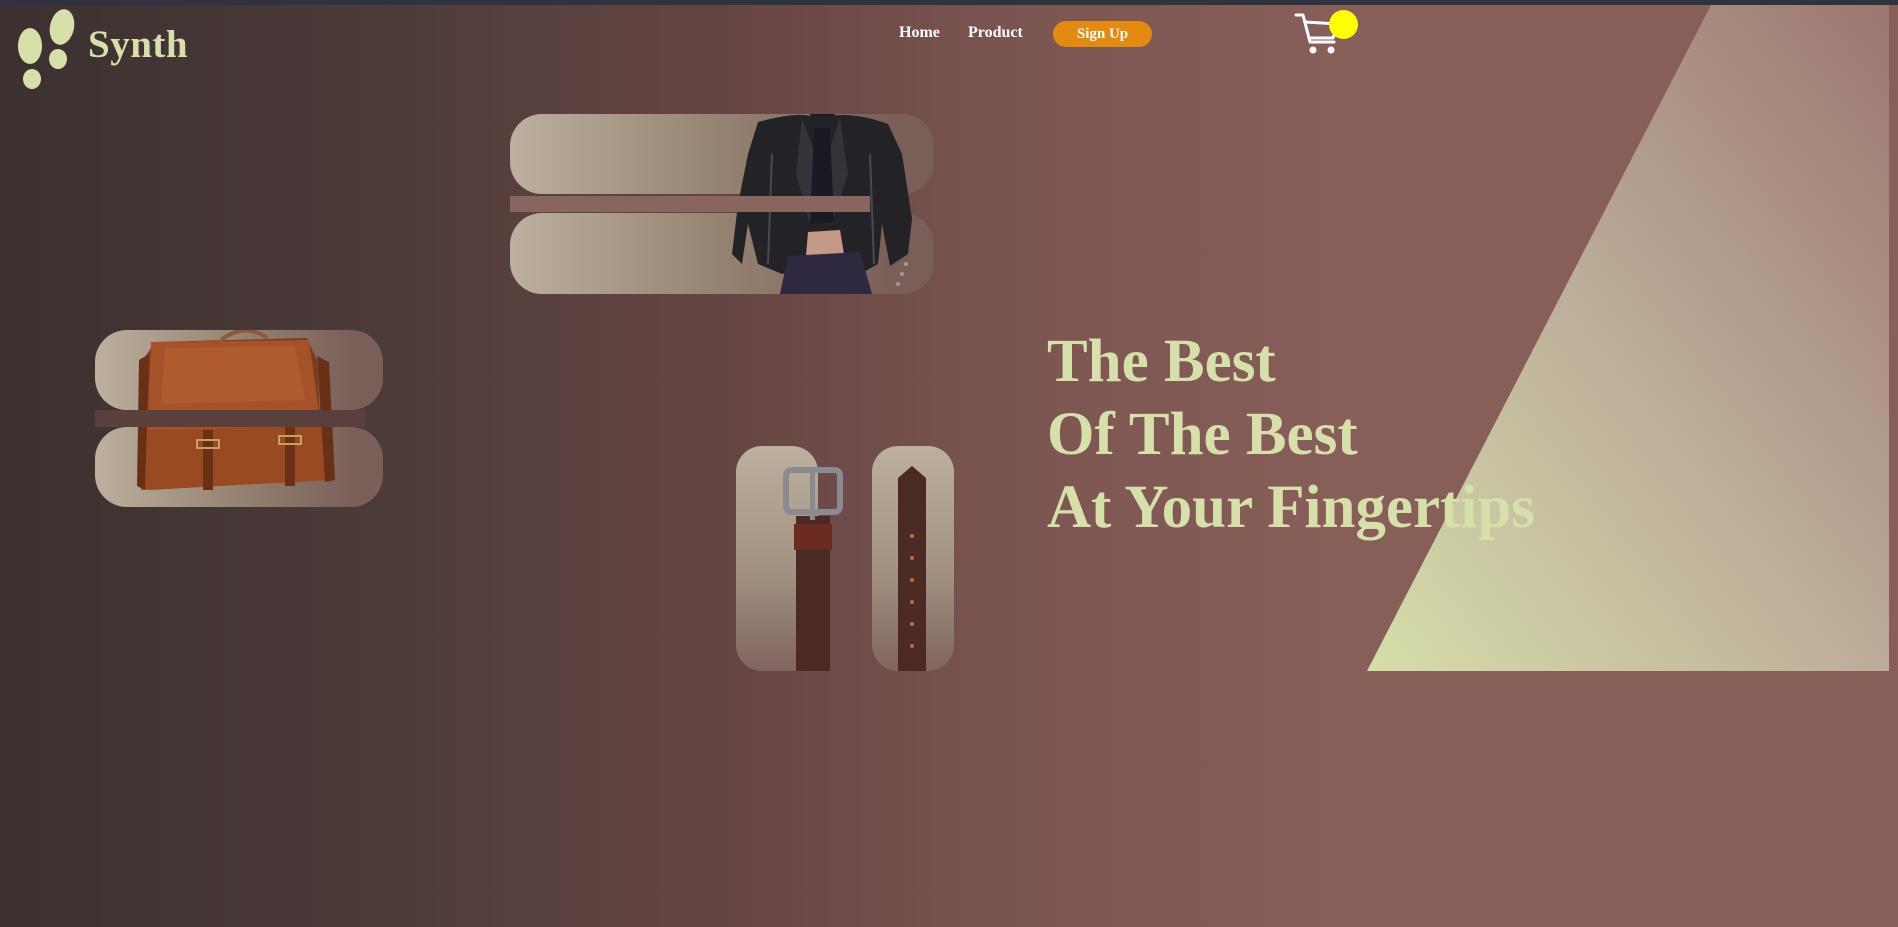  I want to click on footprints-icon, so click(46, 49).